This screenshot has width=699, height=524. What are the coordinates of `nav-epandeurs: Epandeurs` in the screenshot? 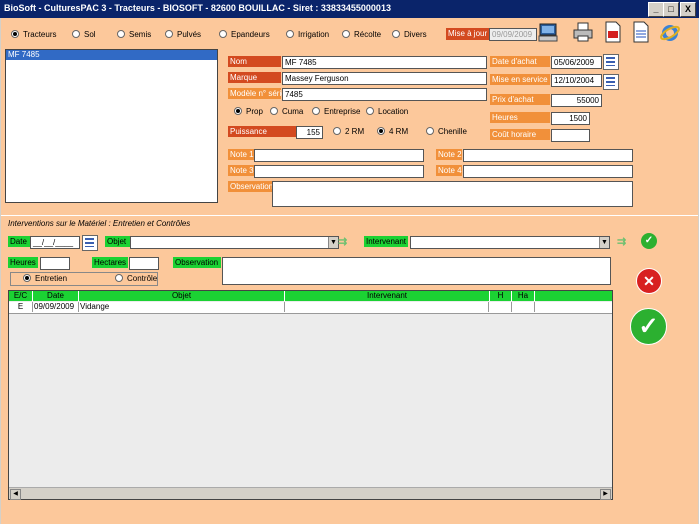 It's located at (244, 34).